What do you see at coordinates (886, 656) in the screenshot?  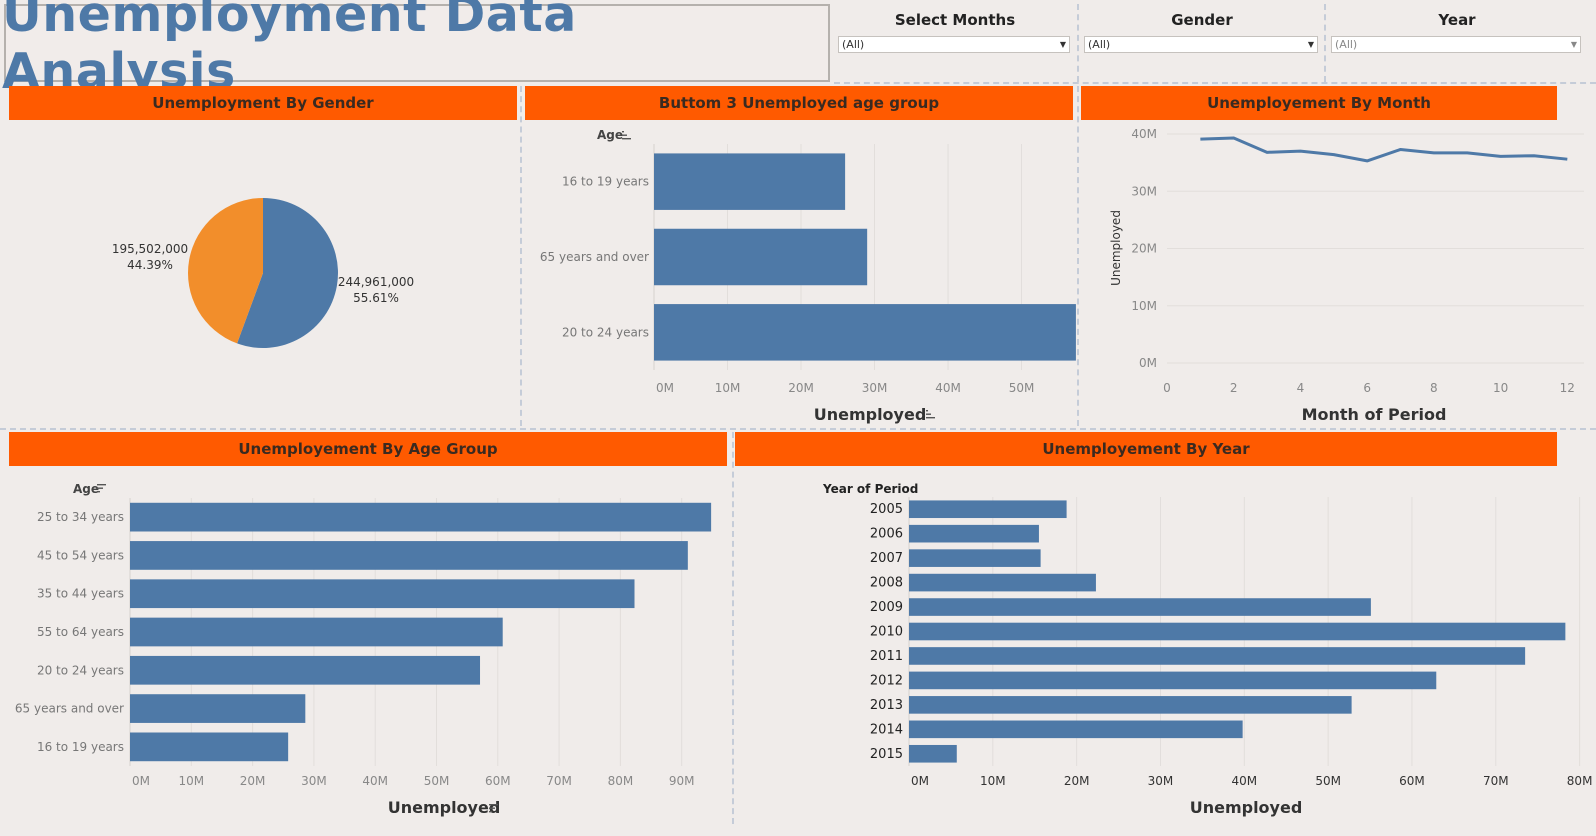 I see `category-label: 2011` at bounding box center [886, 656].